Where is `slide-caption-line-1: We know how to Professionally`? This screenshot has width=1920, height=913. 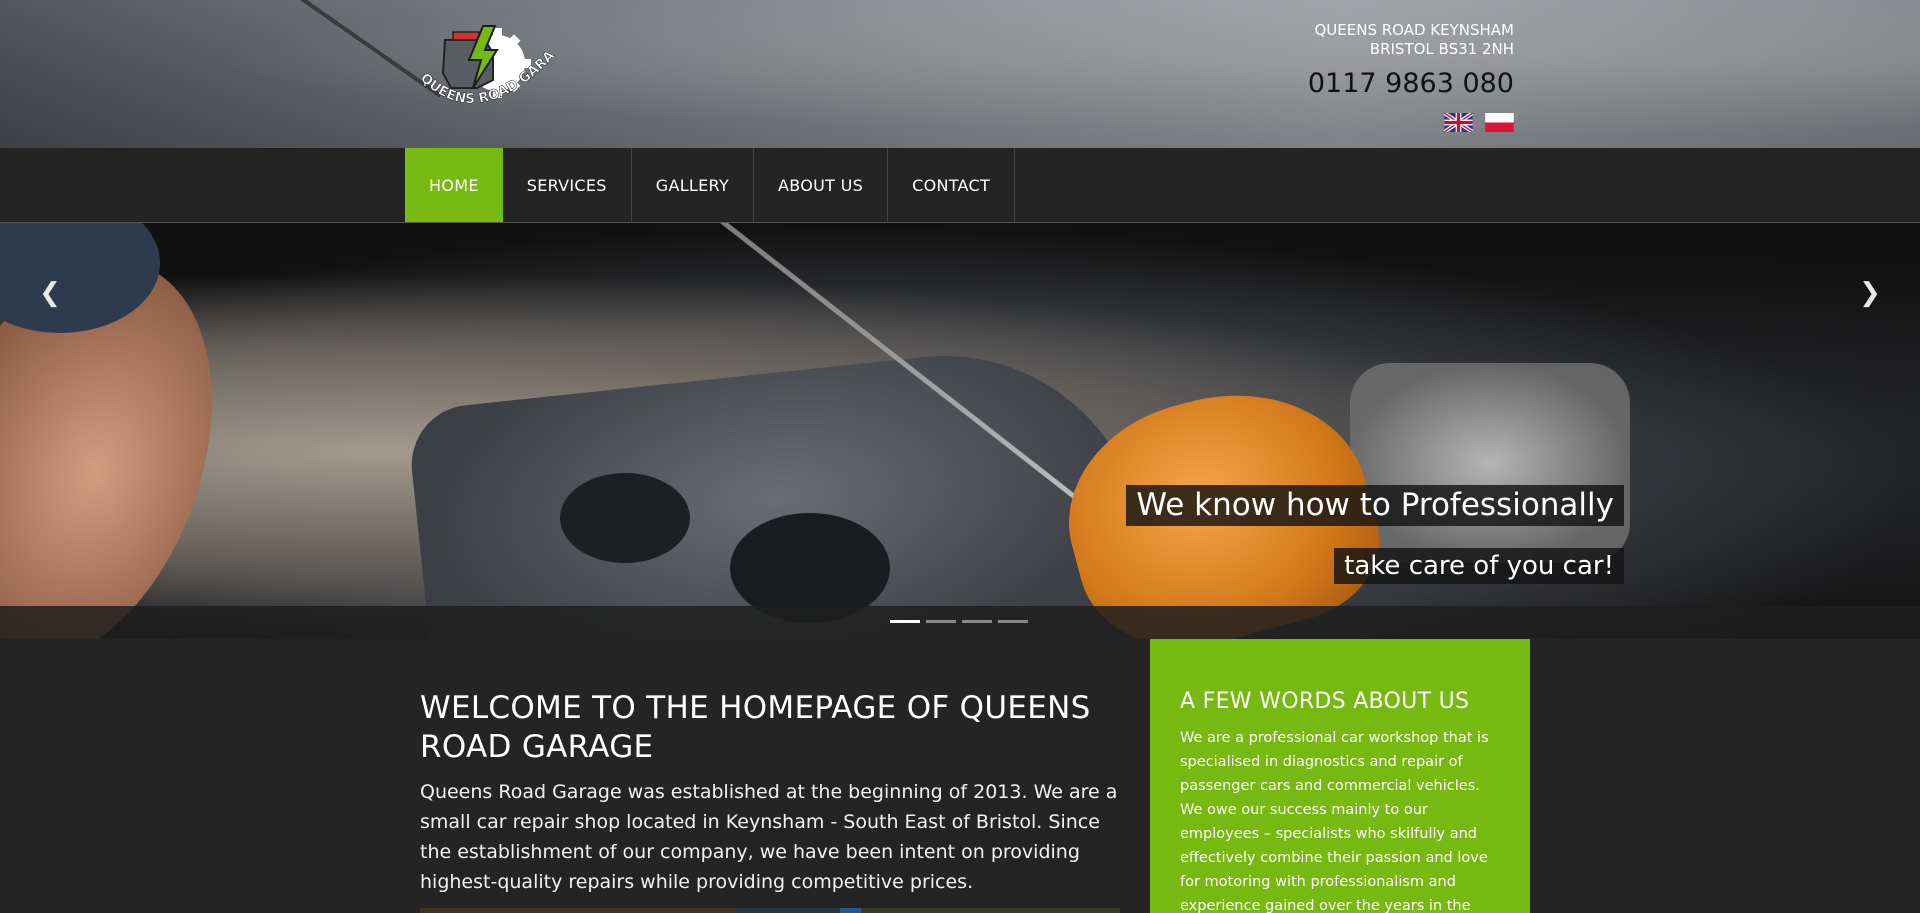 slide-caption-line-1: We know how to Professionally is located at coordinates (1375, 505).